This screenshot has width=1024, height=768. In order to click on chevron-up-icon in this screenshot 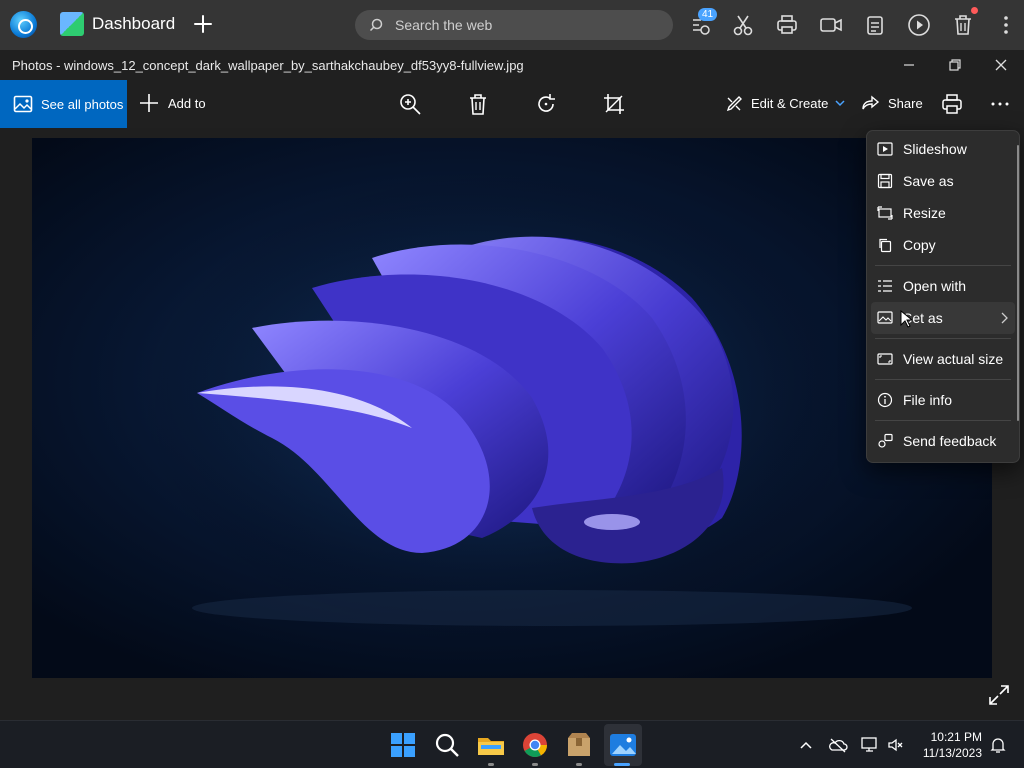, I will do `click(806, 745)`.